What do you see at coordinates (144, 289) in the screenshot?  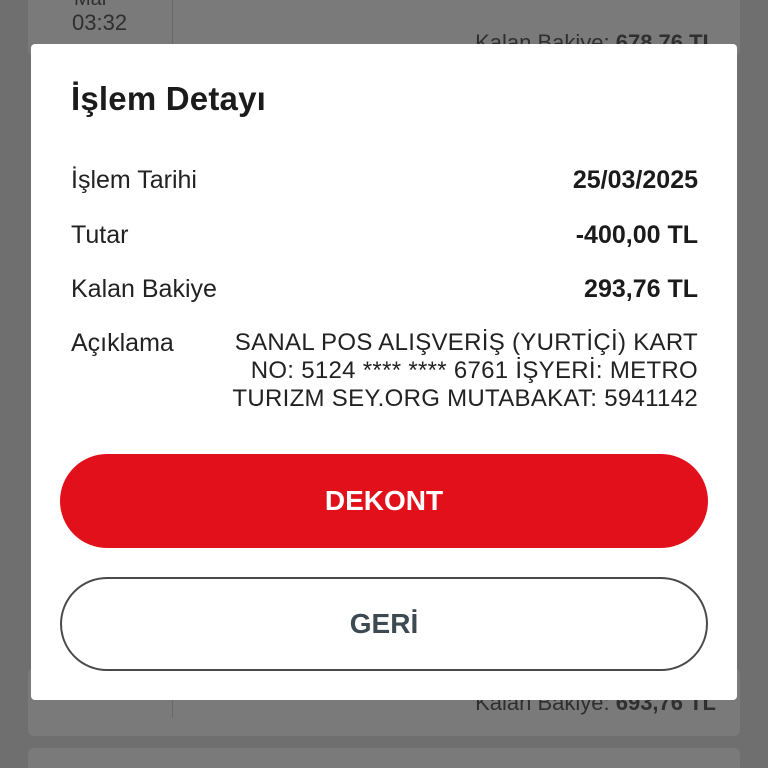 I see `detail-label: Kalan Bakiye` at bounding box center [144, 289].